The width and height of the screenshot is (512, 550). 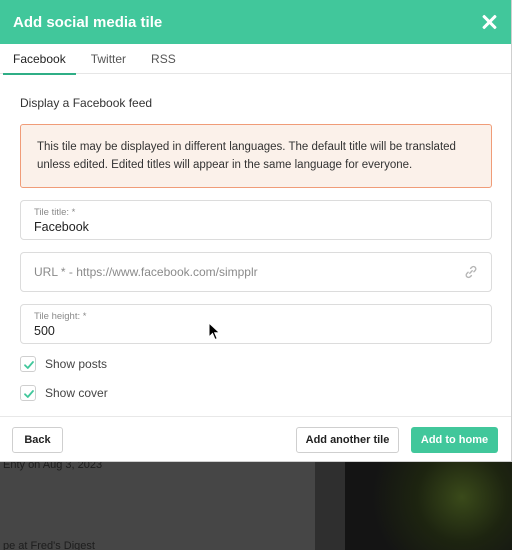 What do you see at coordinates (76, 393) in the screenshot?
I see `show-cover-label: Show cover` at bounding box center [76, 393].